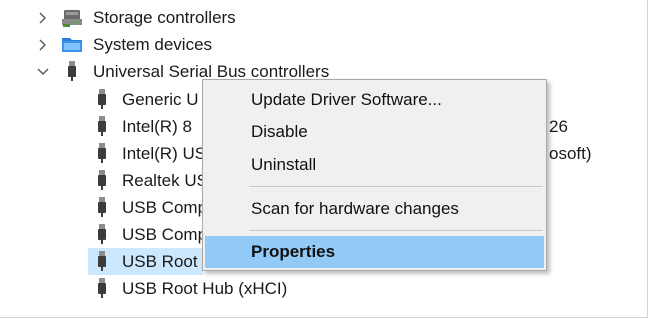  What do you see at coordinates (164, 17) in the screenshot?
I see `tree-item-storage-controllers: Storage controllers` at bounding box center [164, 17].